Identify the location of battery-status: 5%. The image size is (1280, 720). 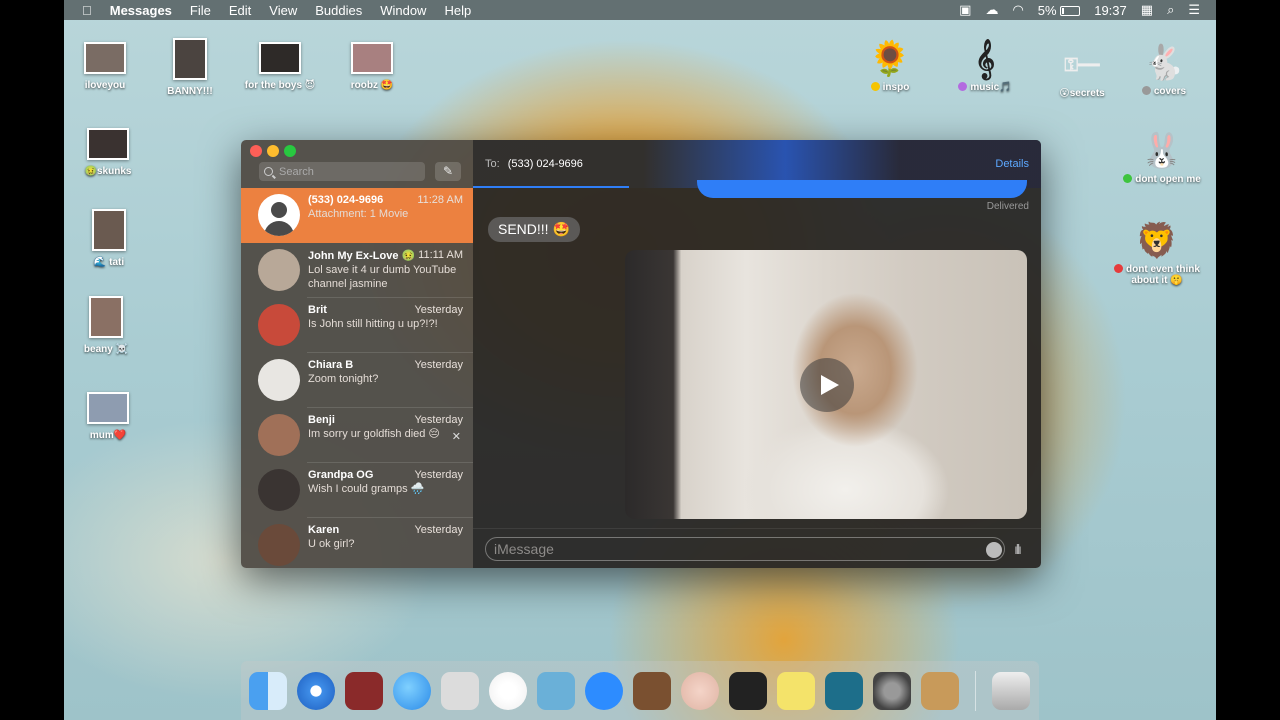
(1059, 10).